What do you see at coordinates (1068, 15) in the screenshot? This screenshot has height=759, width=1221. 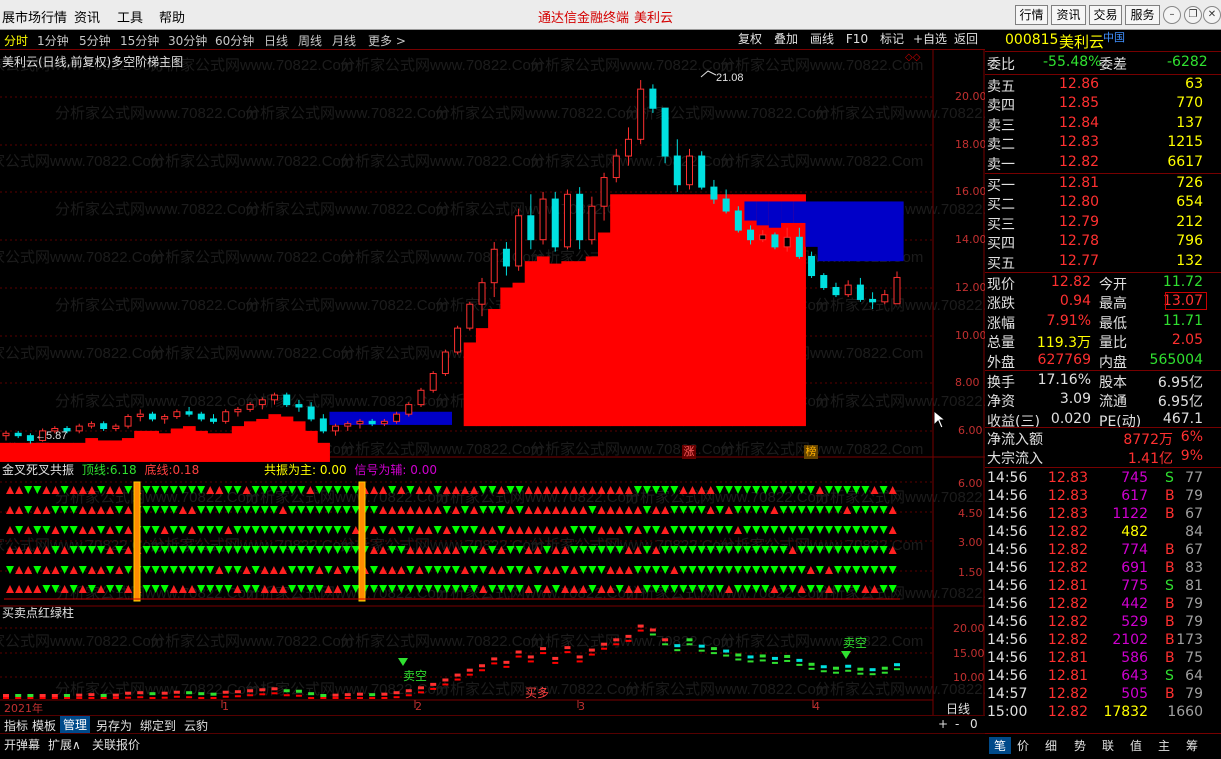 I see `news-button: 资讯` at bounding box center [1068, 15].